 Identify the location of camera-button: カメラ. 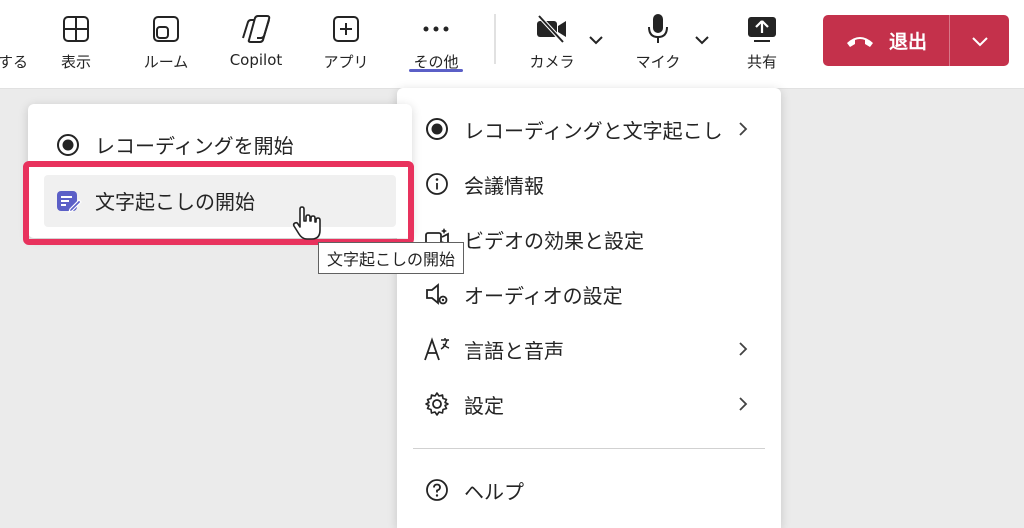
(552, 44).